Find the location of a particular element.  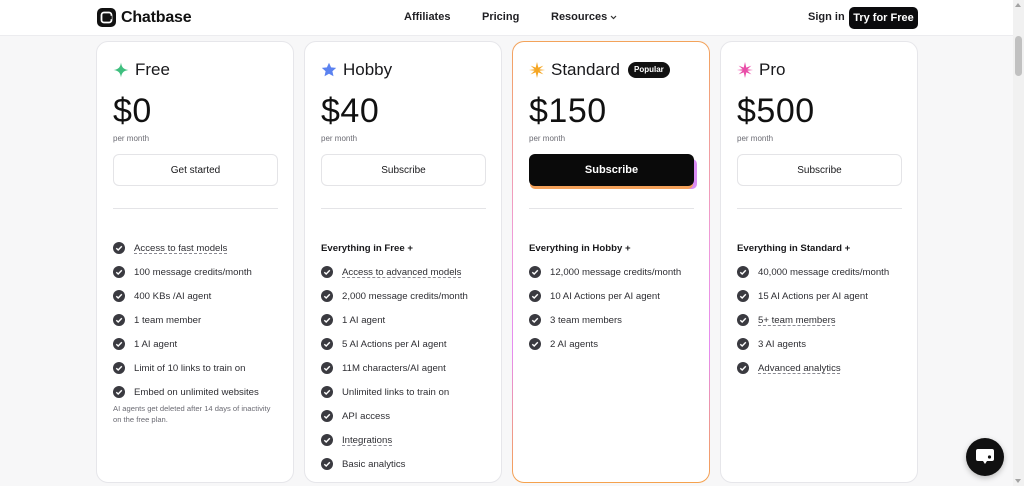

feature-heading: Everything in Hobby + is located at coordinates (580, 248).